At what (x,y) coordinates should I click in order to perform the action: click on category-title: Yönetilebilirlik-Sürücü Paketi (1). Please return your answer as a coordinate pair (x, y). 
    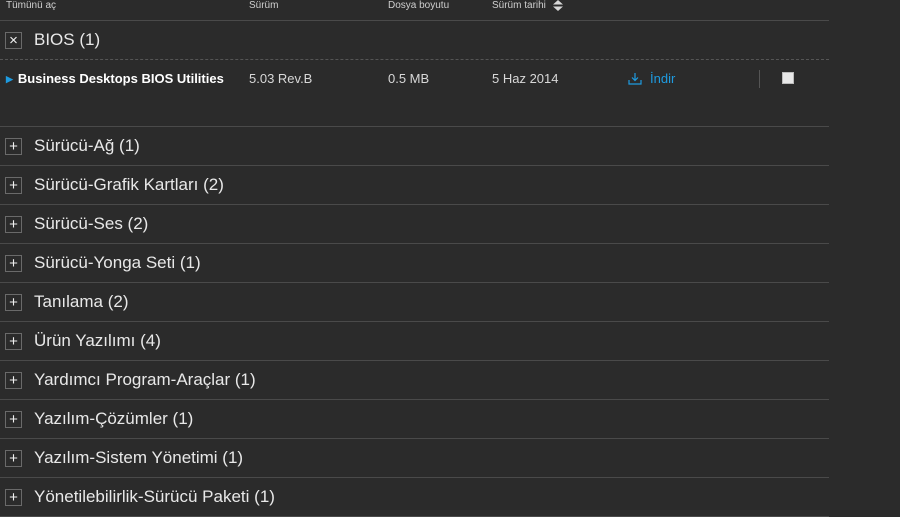
    Looking at the image, I should click on (154, 497).